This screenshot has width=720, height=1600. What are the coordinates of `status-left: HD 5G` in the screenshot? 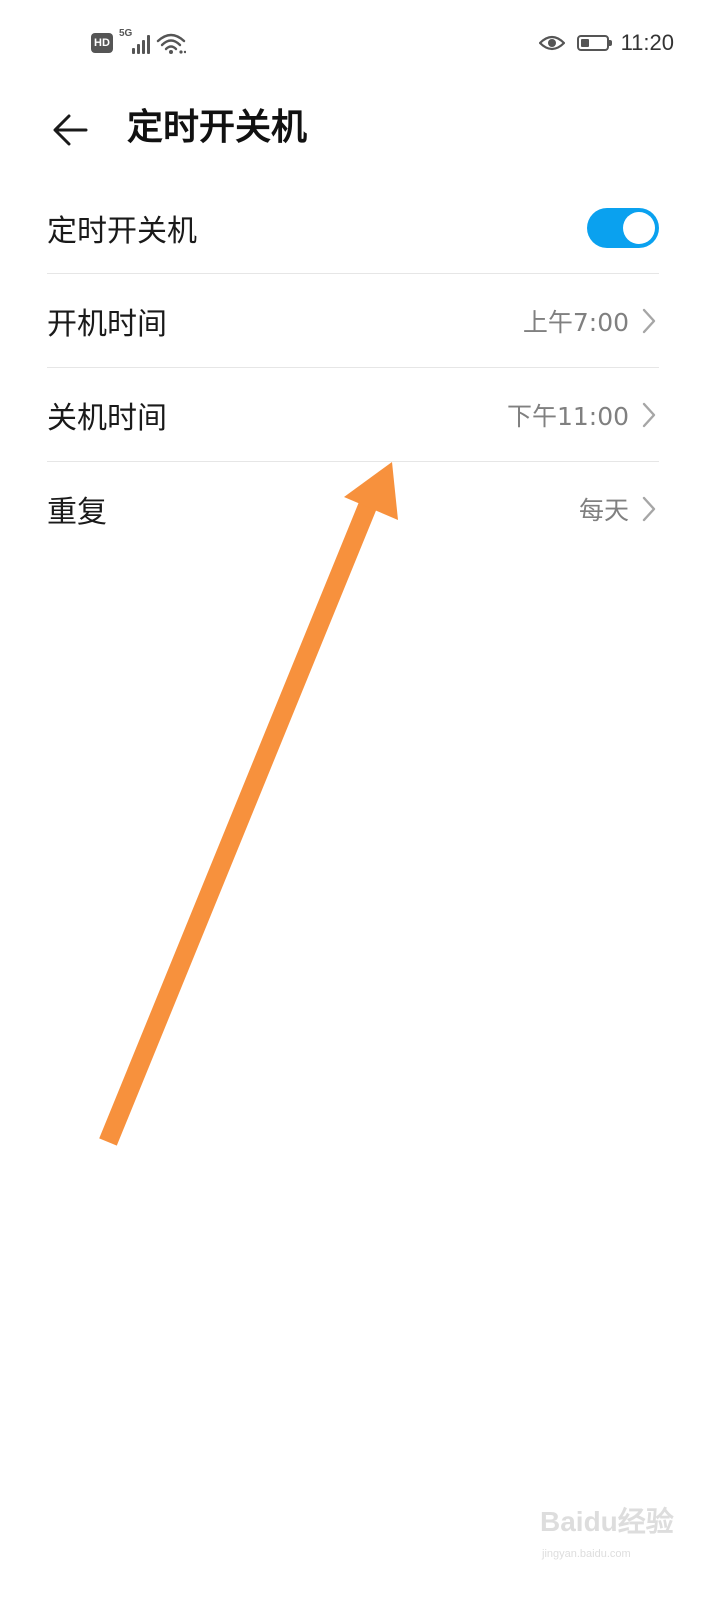 It's located at (138, 43).